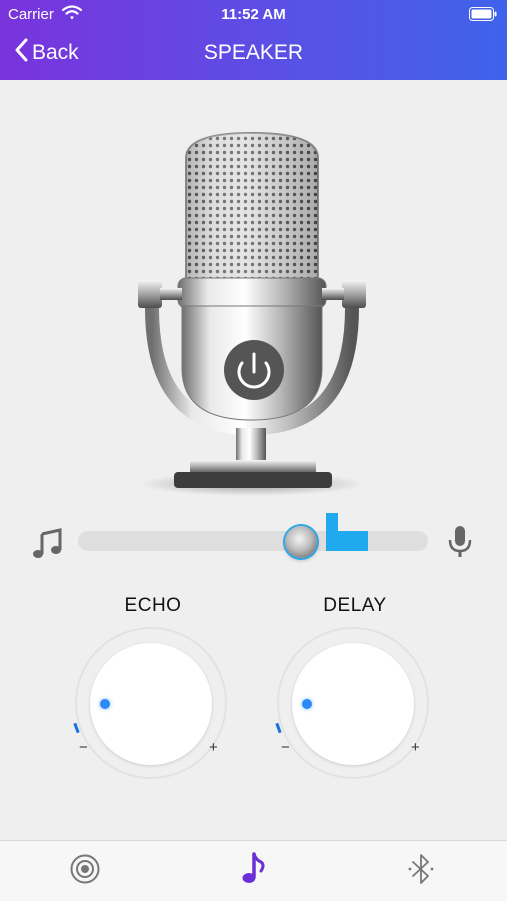  I want to click on page-title: SPEAKER, so click(253, 52).